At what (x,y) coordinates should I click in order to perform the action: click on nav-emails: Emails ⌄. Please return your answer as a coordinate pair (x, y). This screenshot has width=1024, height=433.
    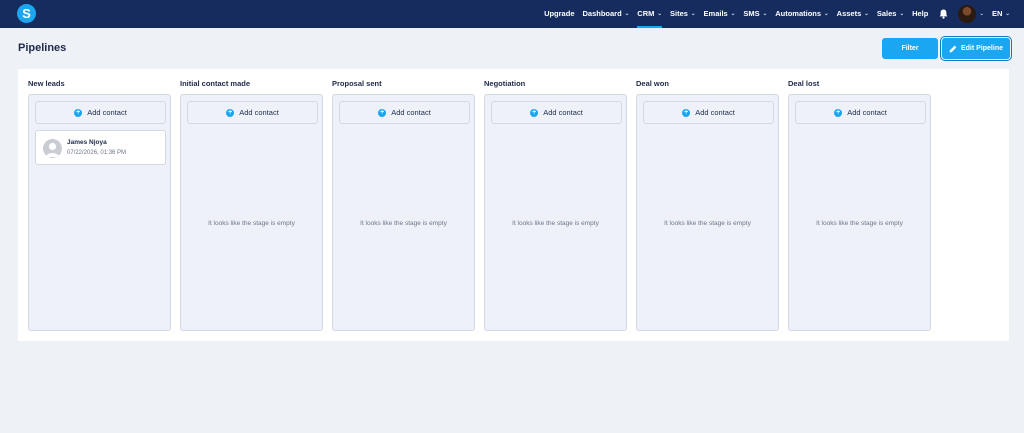
    Looking at the image, I should click on (720, 14).